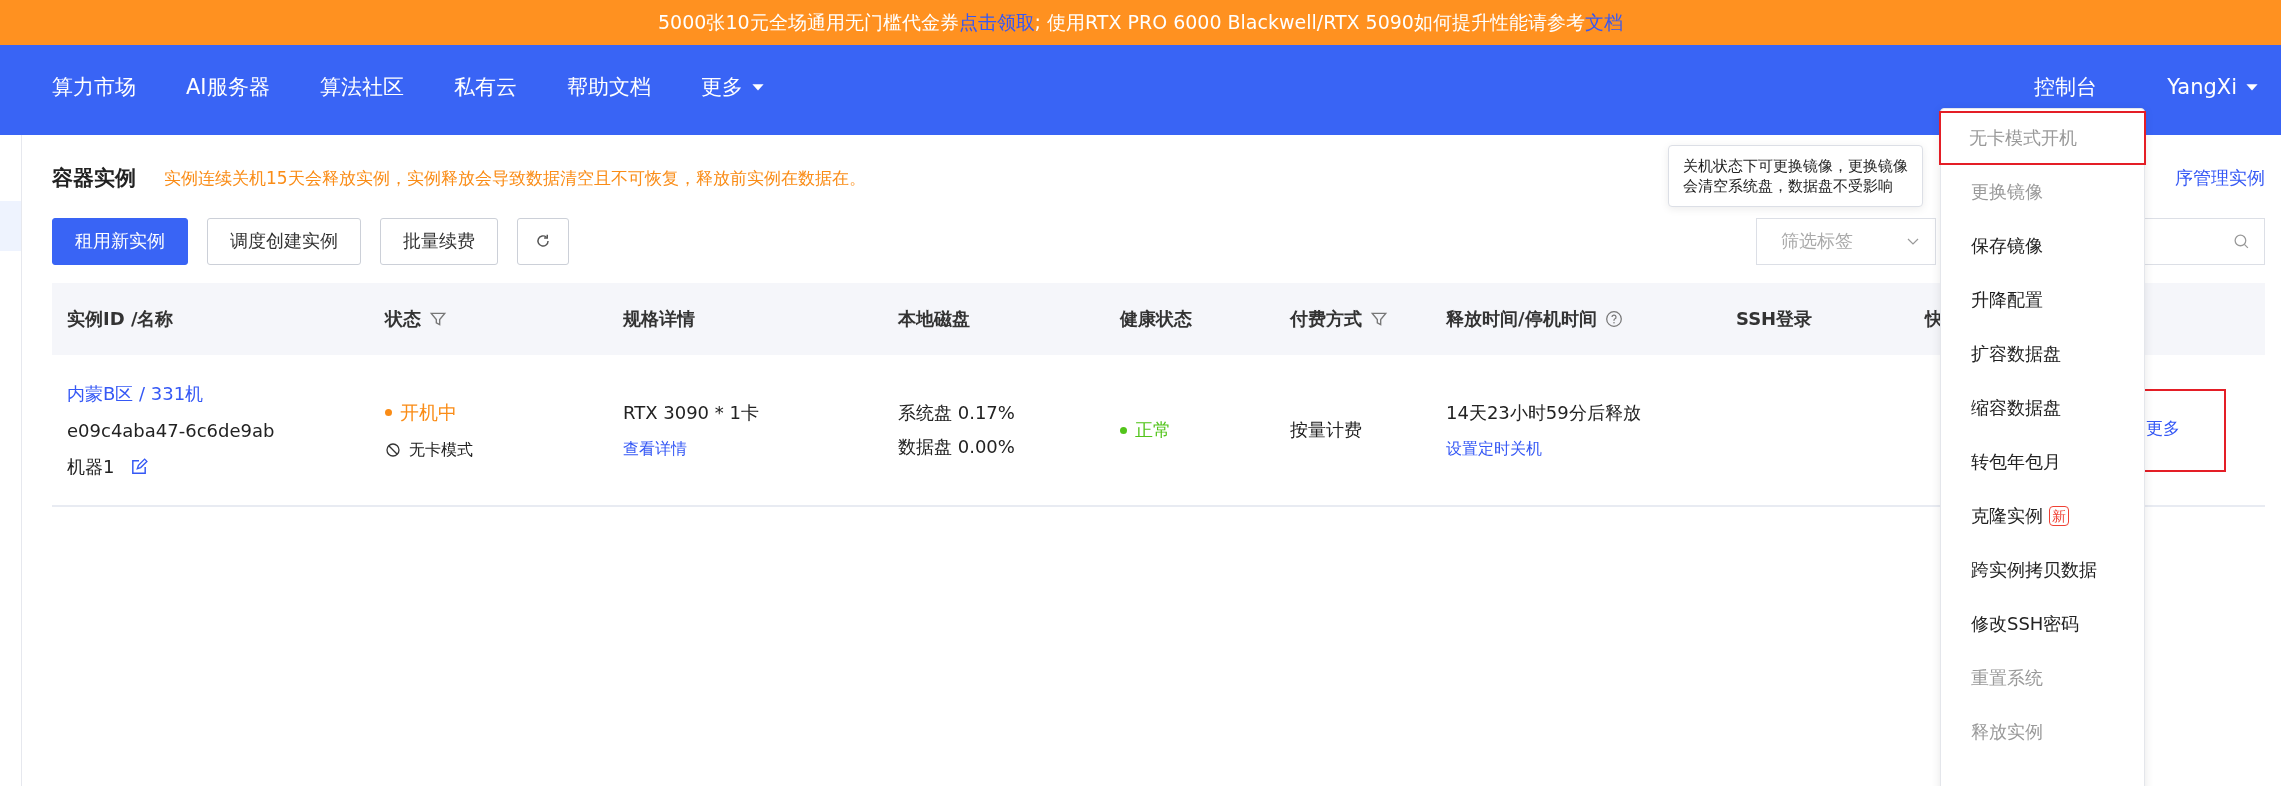 The height and width of the screenshot is (786, 2281). I want to click on tooltip-text: 关机状态下可更换镜像，更换镜像会清空系统盘，数据盘不受影响, so click(1795, 176).